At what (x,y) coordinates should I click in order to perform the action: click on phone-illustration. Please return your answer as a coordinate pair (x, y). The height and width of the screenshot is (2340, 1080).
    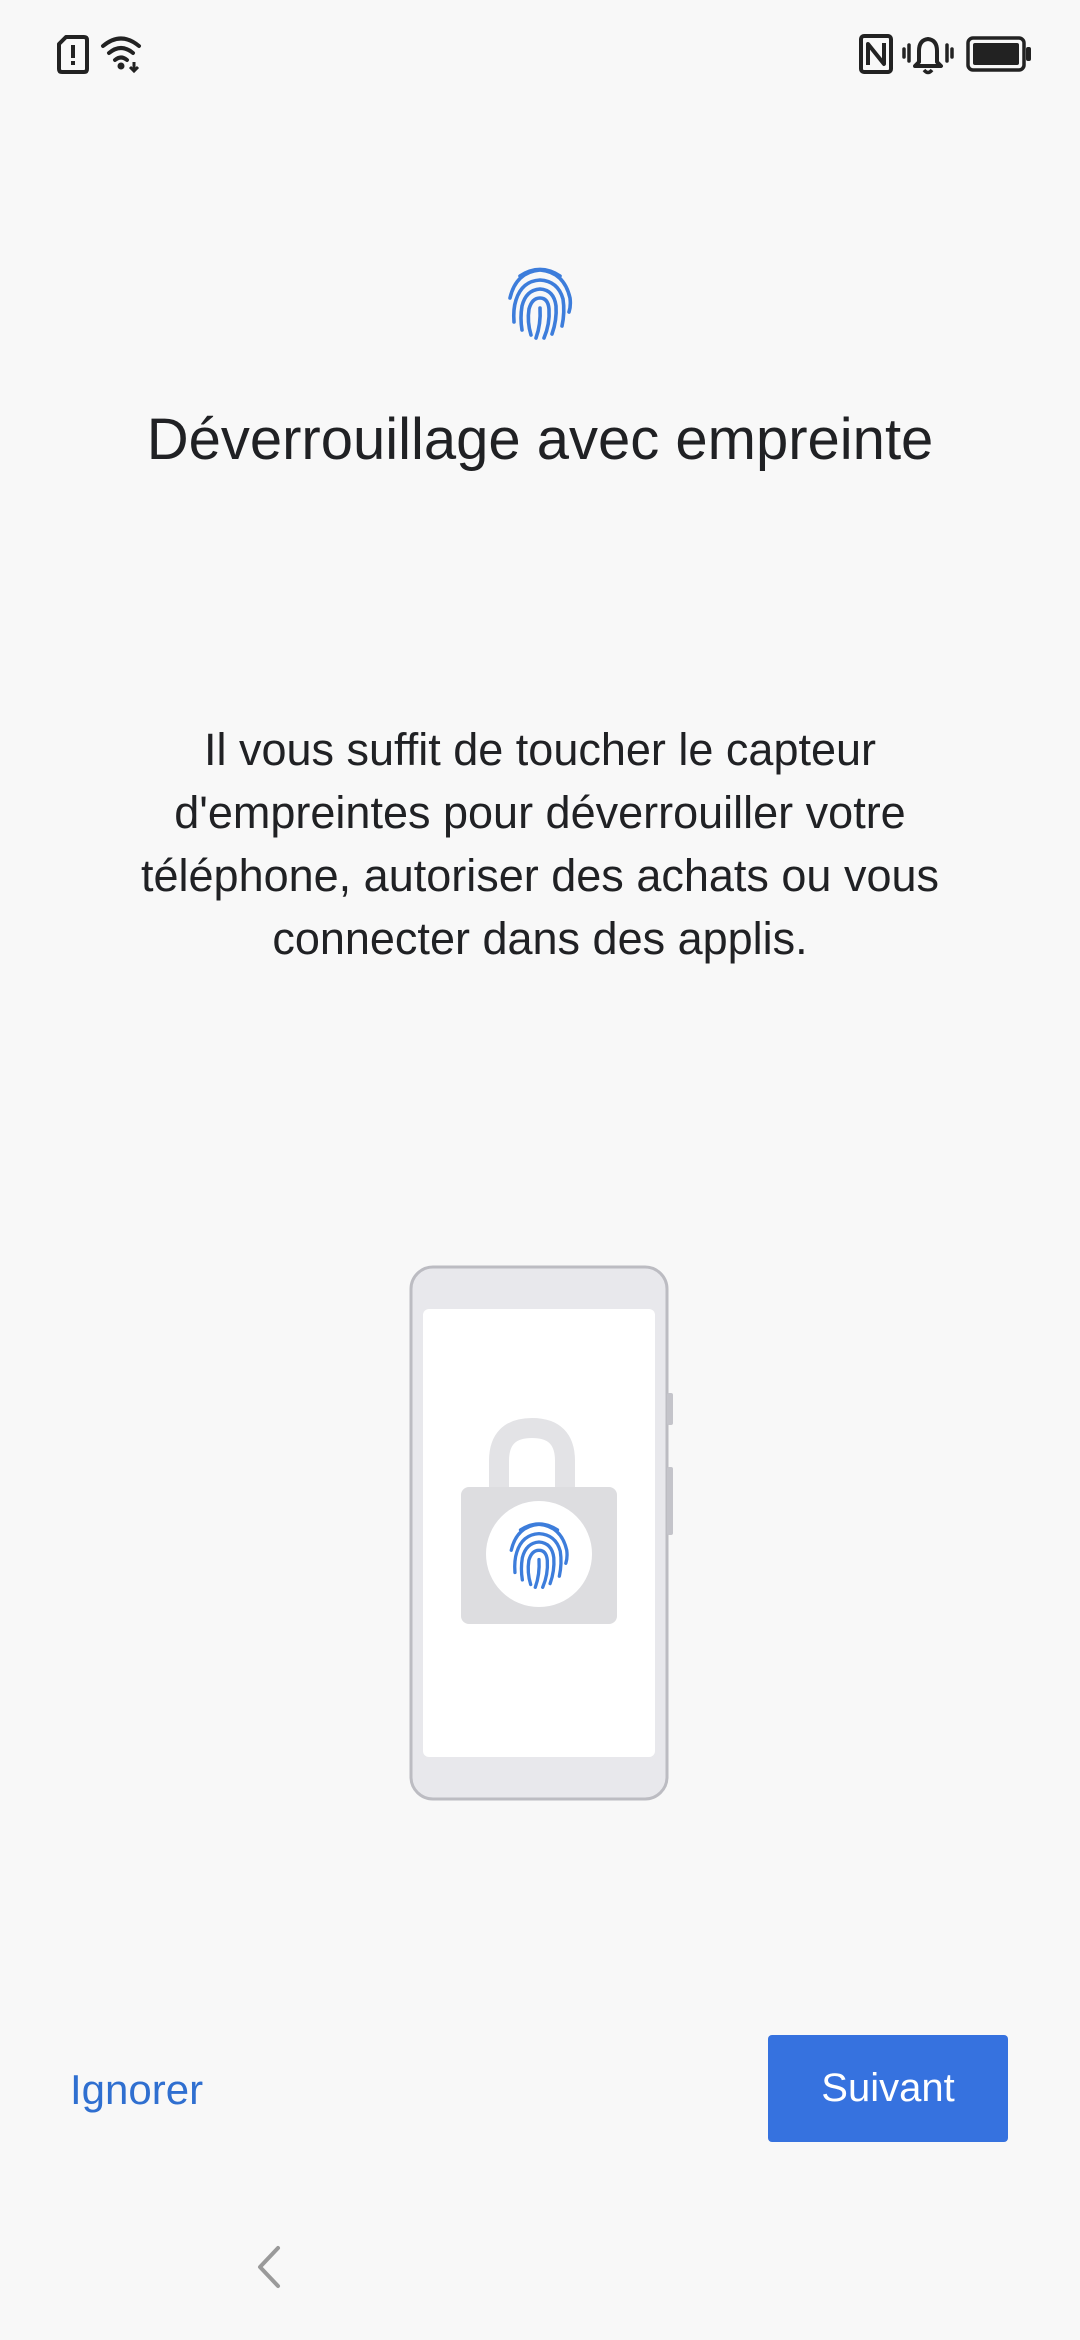
    Looking at the image, I should click on (541, 1533).